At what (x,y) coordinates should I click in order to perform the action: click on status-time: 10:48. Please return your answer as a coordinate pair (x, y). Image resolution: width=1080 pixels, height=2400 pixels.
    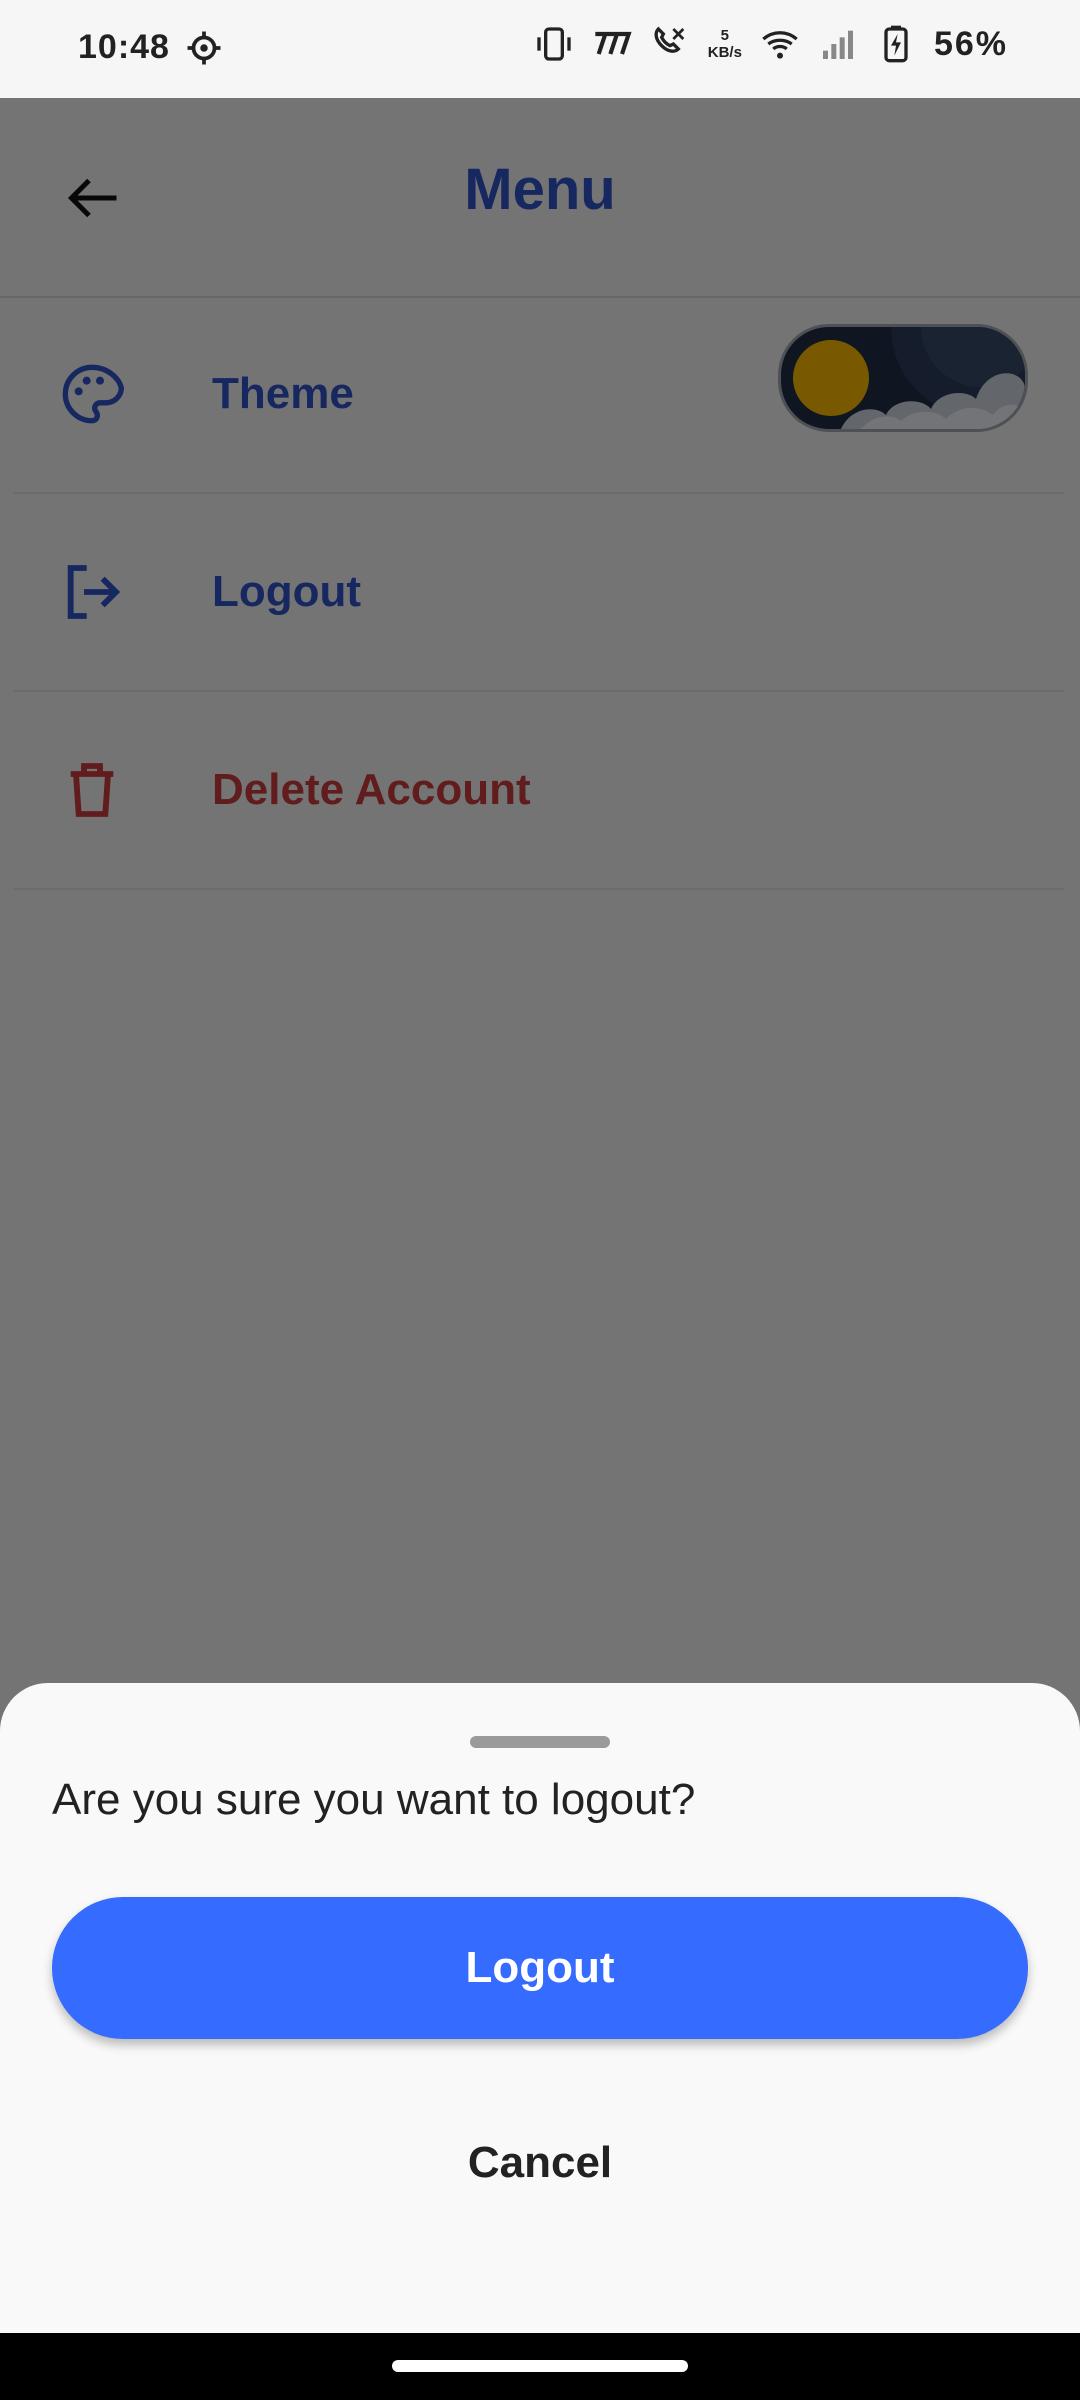
    Looking at the image, I should click on (124, 47).